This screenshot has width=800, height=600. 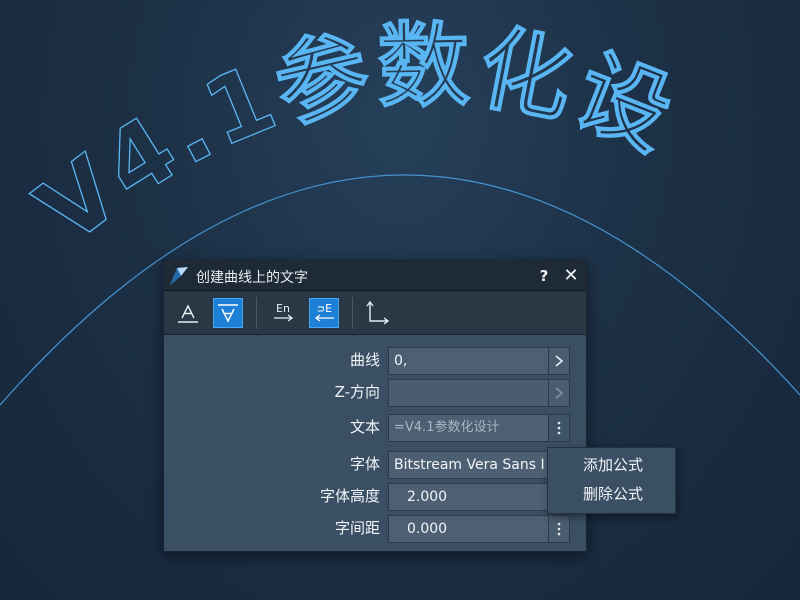 What do you see at coordinates (468, 497) in the screenshot?
I see `font-height-field: 2.000` at bounding box center [468, 497].